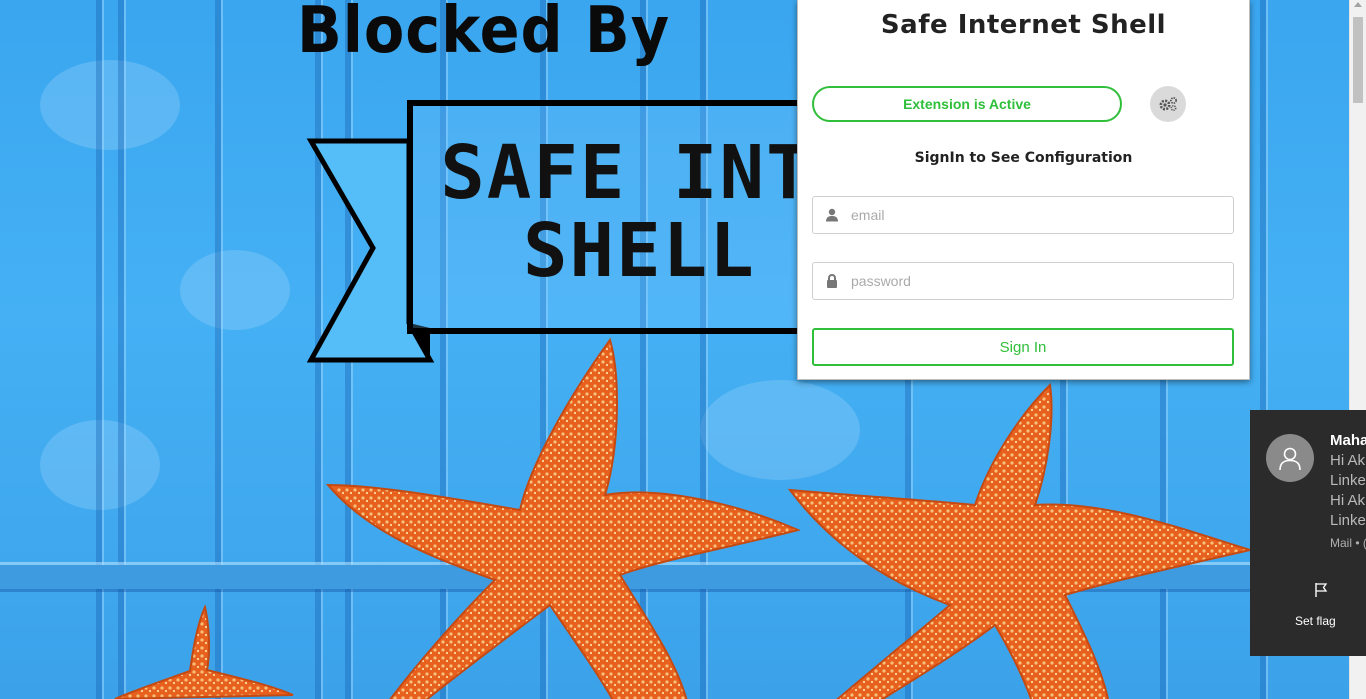 This screenshot has height=699, width=1366. What do you see at coordinates (1358, 60) in the screenshot?
I see `scrollbar-thumb` at bounding box center [1358, 60].